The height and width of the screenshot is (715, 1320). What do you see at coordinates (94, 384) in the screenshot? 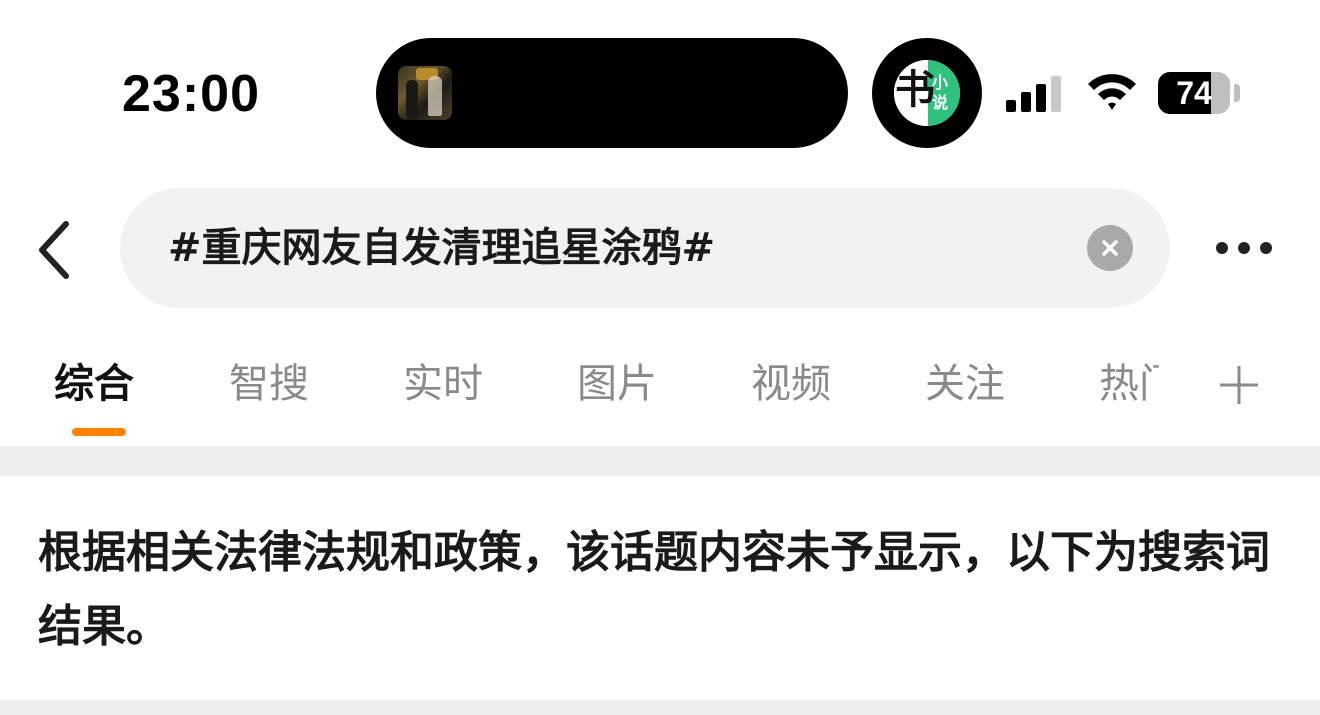
I see `tab-comprehensive: 综合` at bounding box center [94, 384].